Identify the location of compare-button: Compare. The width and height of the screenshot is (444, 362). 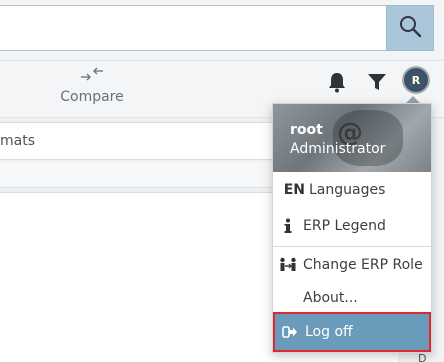
(92, 88).